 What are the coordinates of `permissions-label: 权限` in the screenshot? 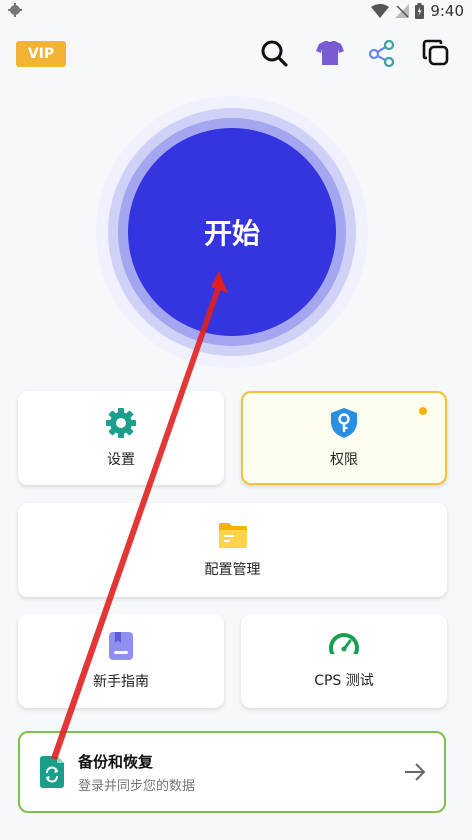 It's located at (344, 460).